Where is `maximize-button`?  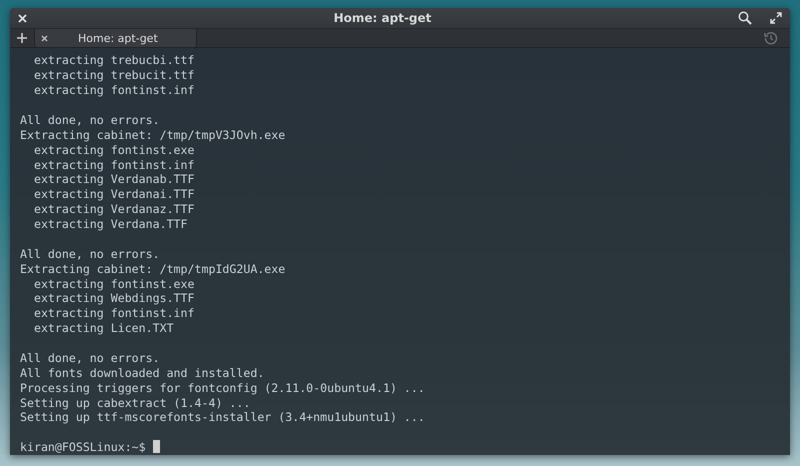 maximize-button is located at coordinates (776, 18).